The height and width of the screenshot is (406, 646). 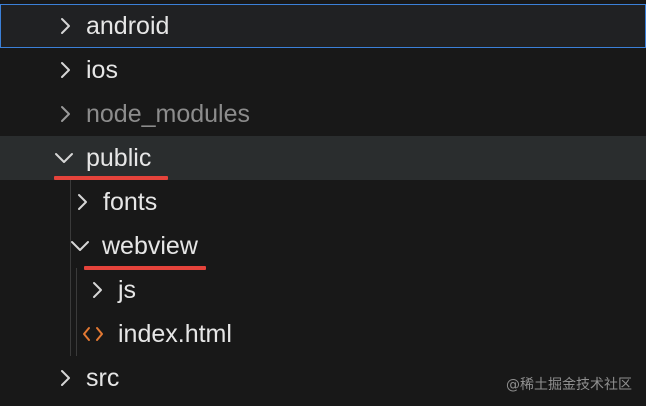 I want to click on tree-item-label: ios, so click(x=102, y=70).